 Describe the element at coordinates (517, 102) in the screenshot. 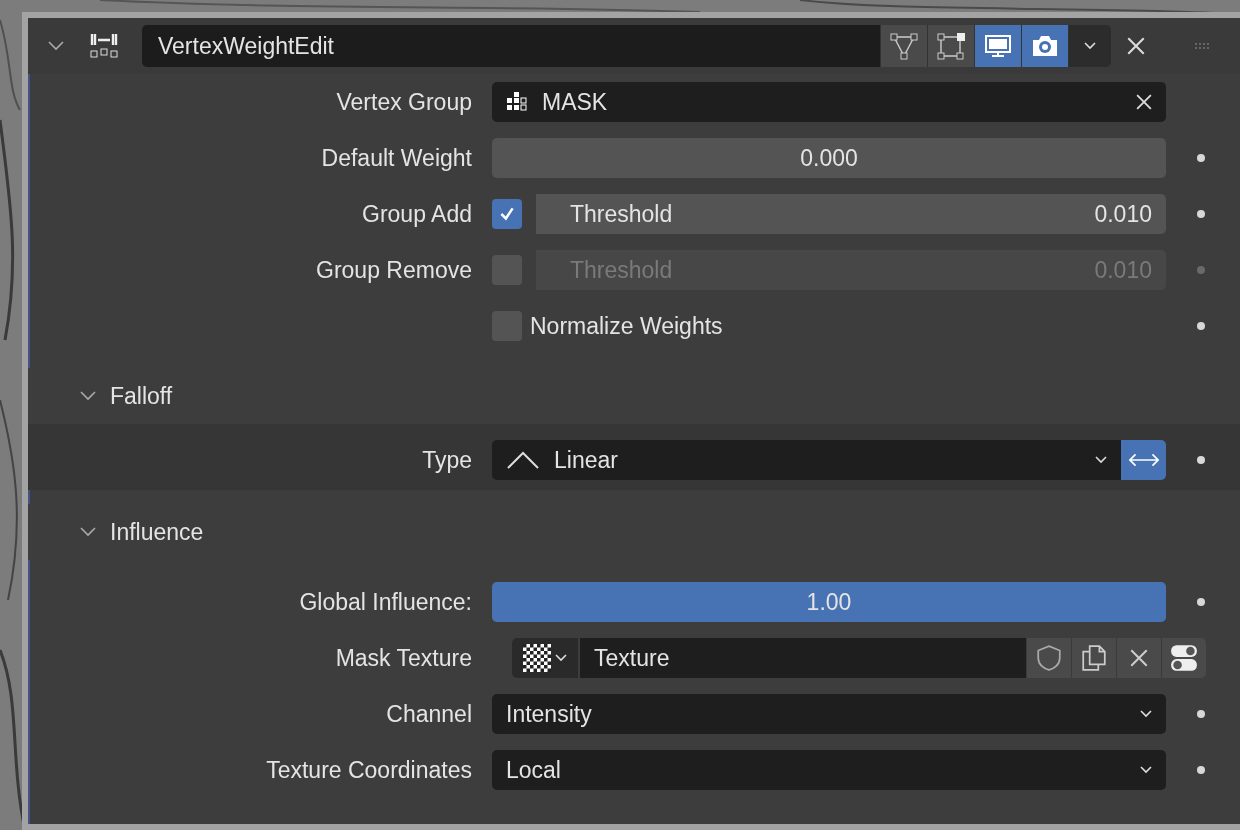

I see `vertex-group-icon` at that location.